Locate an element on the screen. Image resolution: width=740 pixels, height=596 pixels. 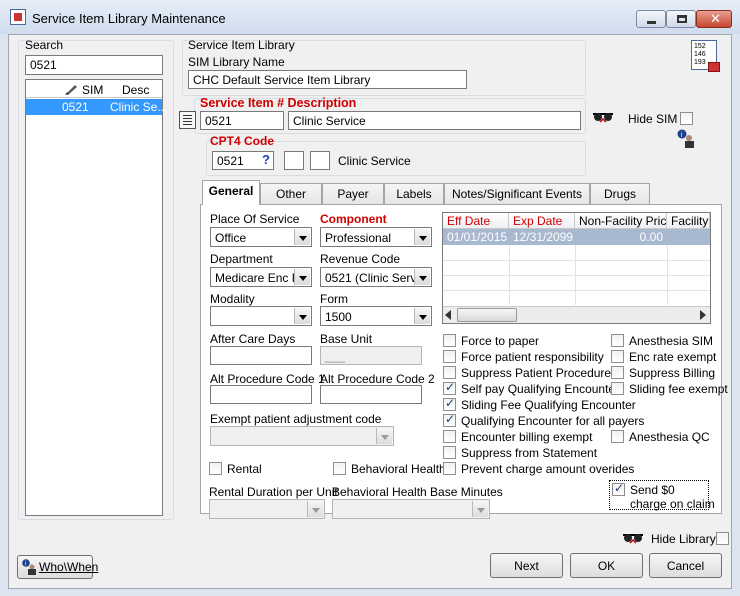
cpt4-modifier-2-field is located at coordinates (320, 160).